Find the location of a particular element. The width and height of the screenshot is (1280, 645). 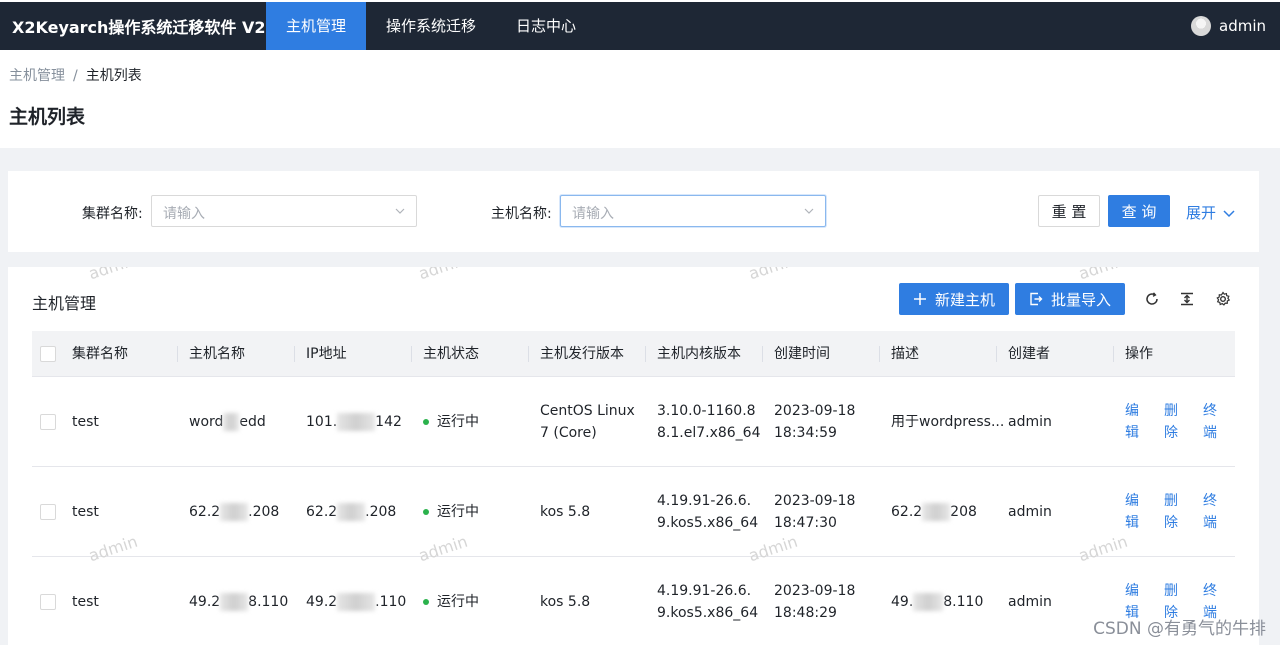

expand-toggle: 展开 is located at coordinates (1211, 212).